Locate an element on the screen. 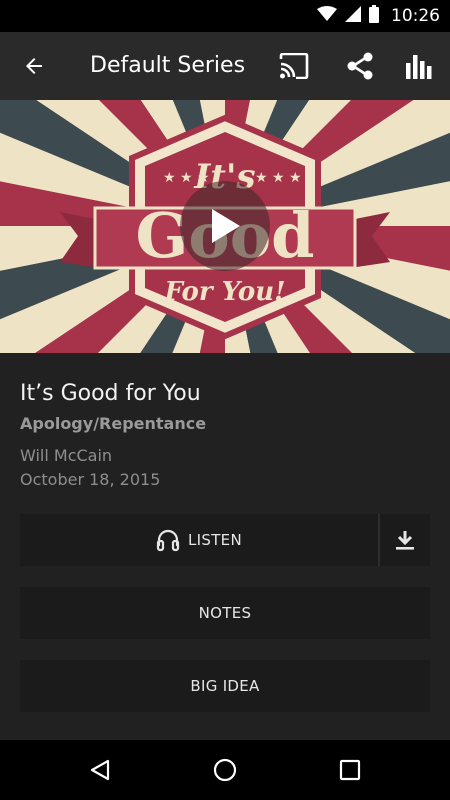 This screenshot has width=450, height=800. home-nav-button is located at coordinates (225, 770).